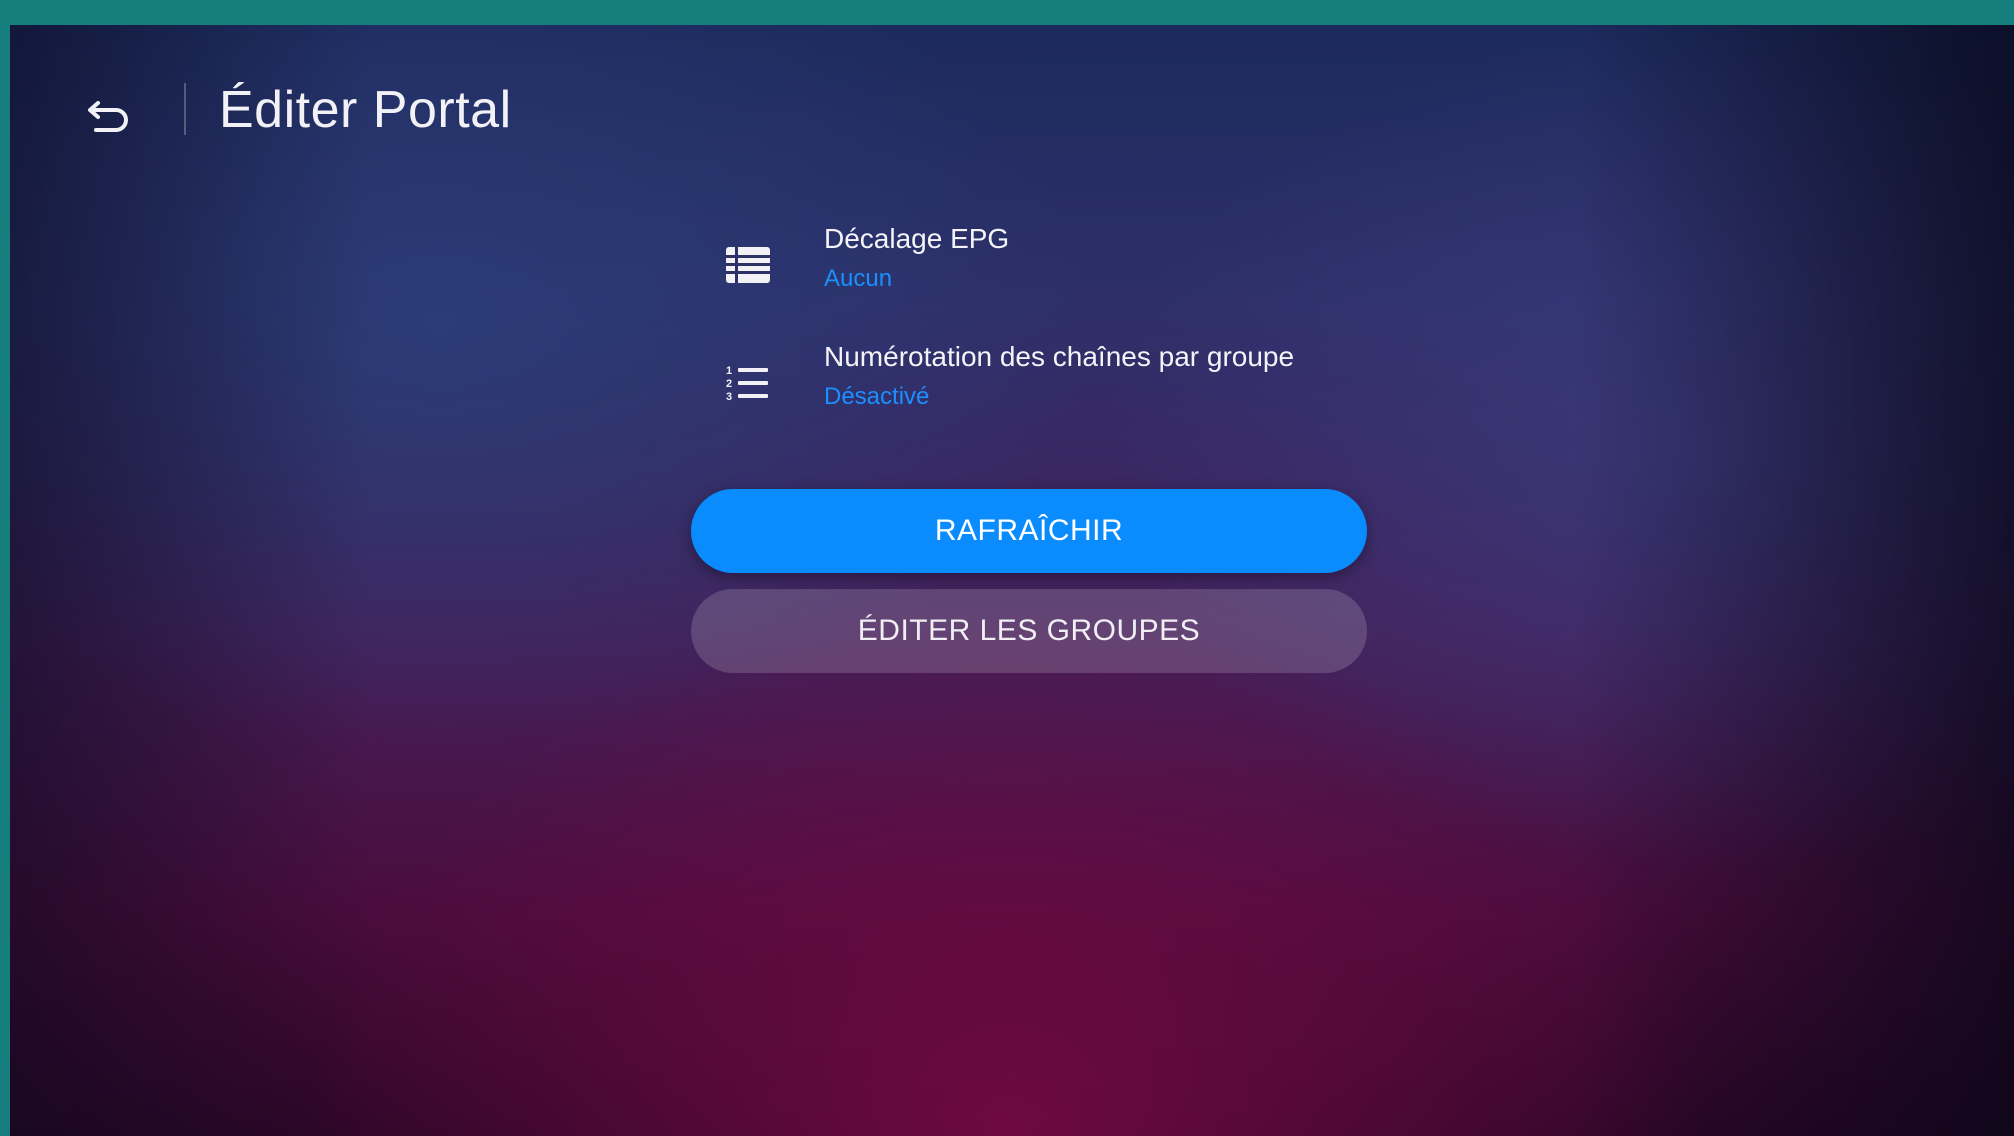 Image resolution: width=2014 pixels, height=1136 pixels. What do you see at coordinates (729, 371) in the screenshot?
I see `svg-text: 1` at bounding box center [729, 371].